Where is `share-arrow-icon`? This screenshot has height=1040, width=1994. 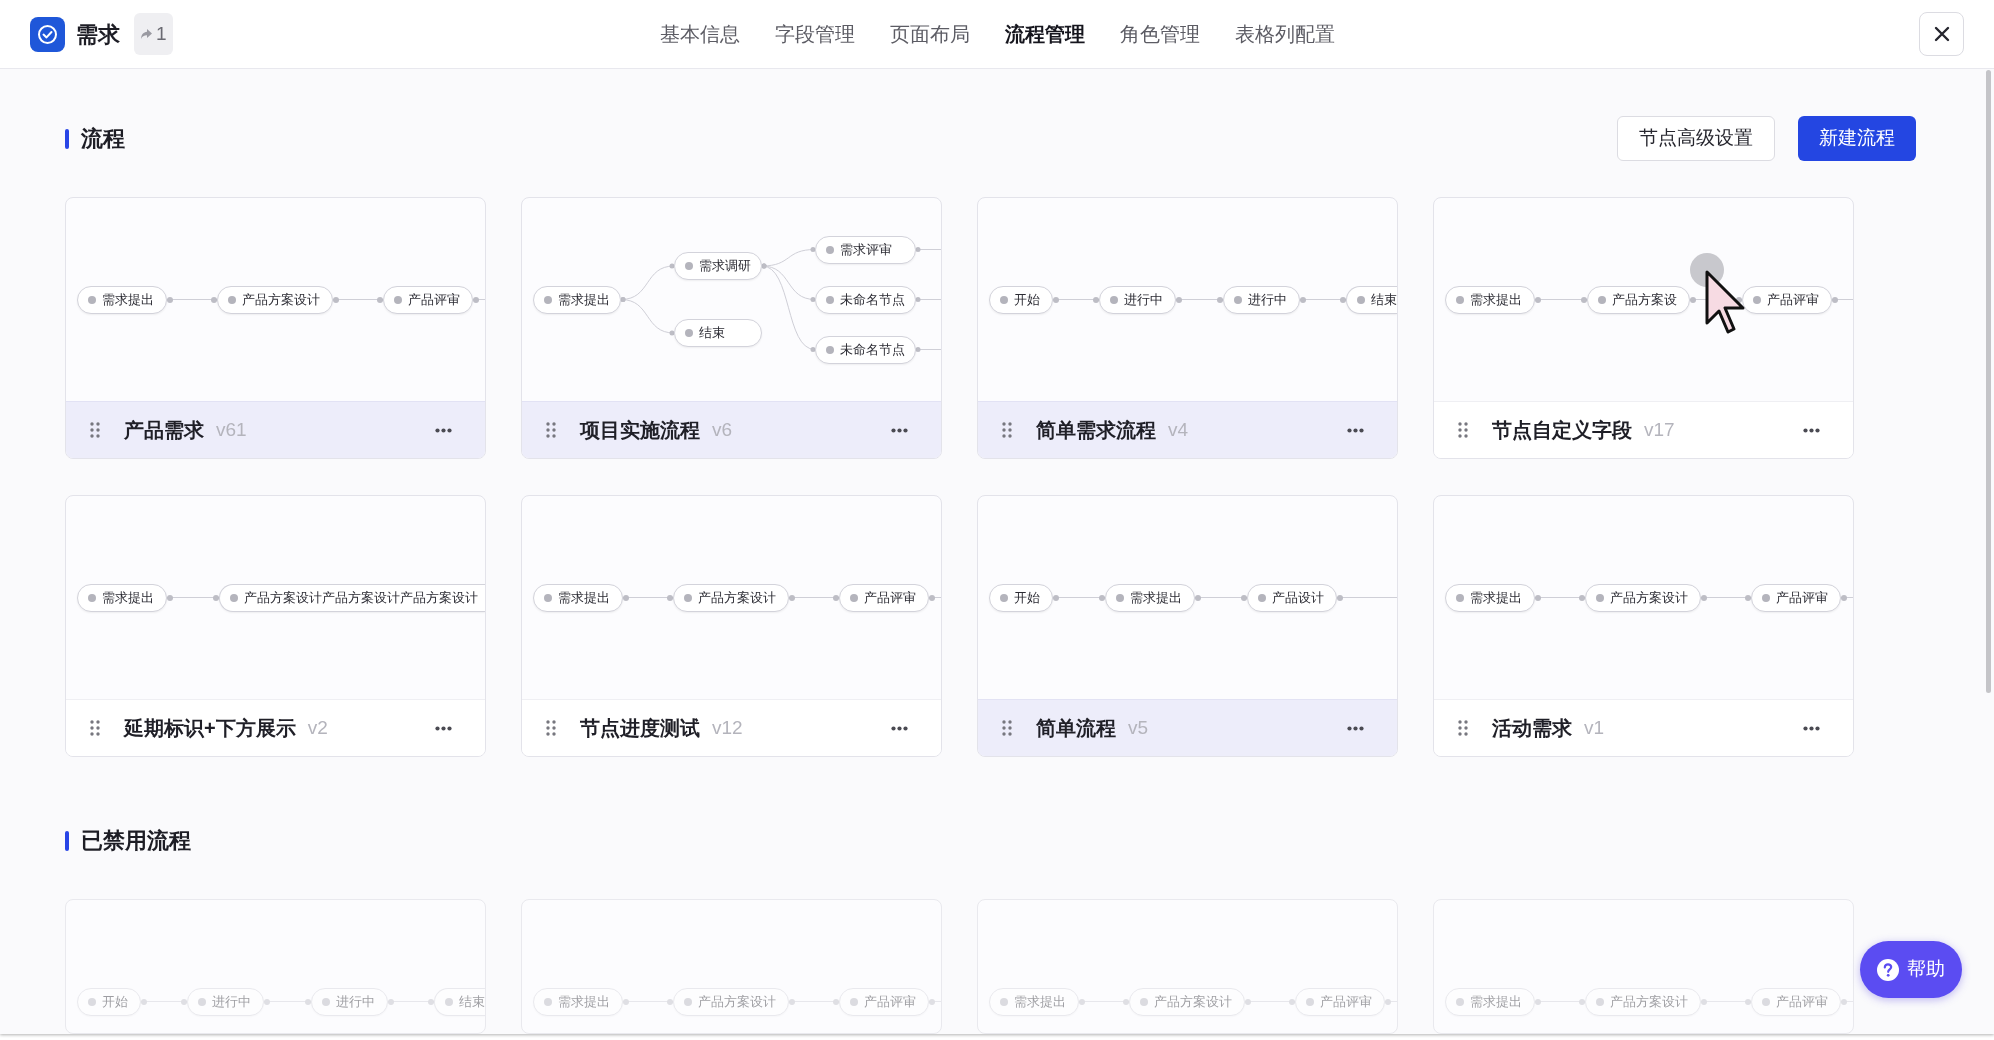
share-arrow-icon is located at coordinates (146, 34).